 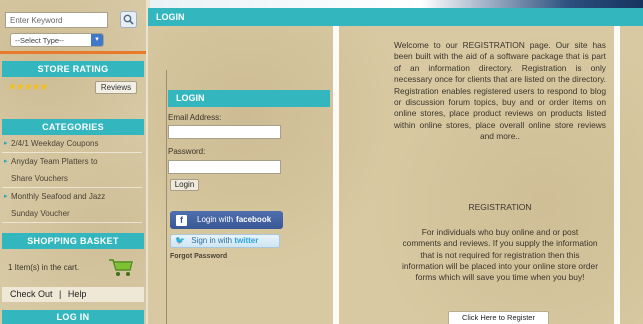 I want to click on twitter-signin-label: Sign in with, so click(x=212, y=240).